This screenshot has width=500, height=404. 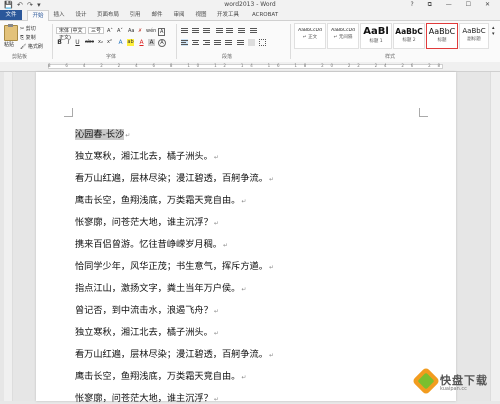 What do you see at coordinates (409, 36) in the screenshot?
I see `style-heading-2: AaBbC 标题 2` at bounding box center [409, 36].